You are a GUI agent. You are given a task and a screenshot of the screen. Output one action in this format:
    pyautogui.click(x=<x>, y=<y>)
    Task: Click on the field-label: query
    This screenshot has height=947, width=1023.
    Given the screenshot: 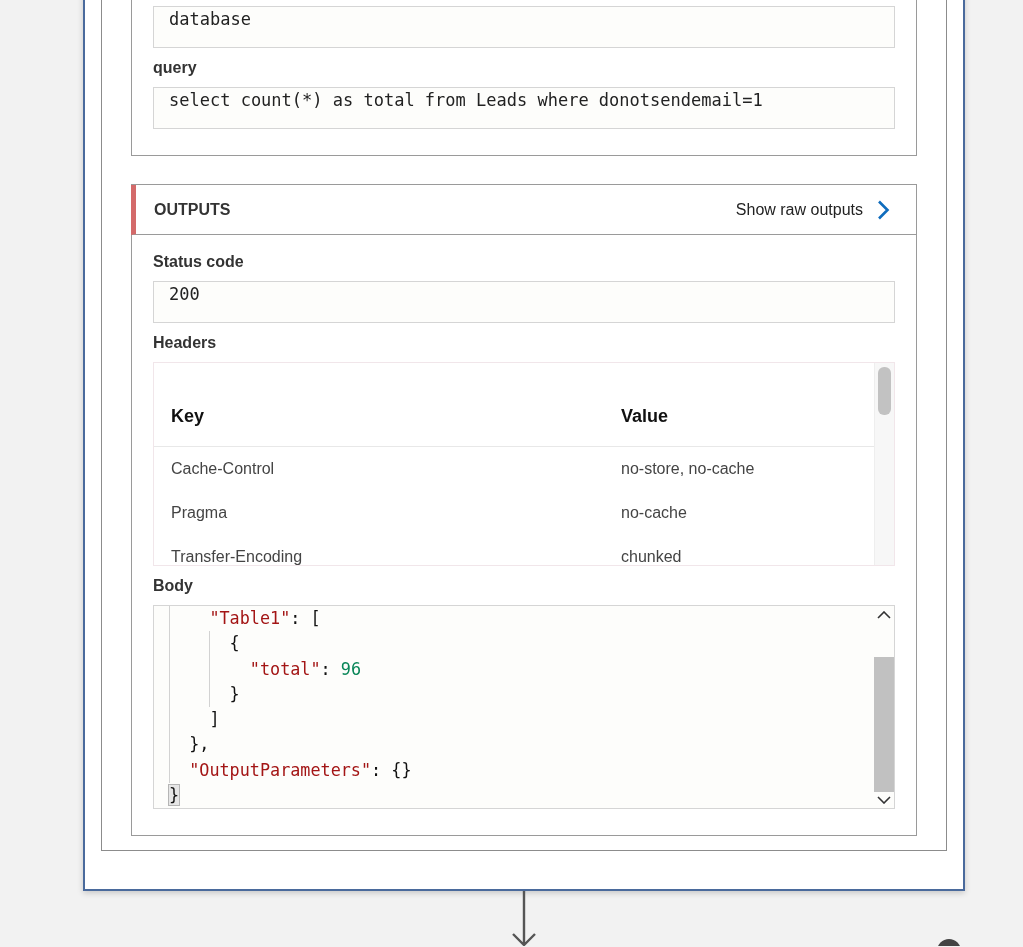 What is the action you would take?
    pyautogui.click(x=175, y=68)
    